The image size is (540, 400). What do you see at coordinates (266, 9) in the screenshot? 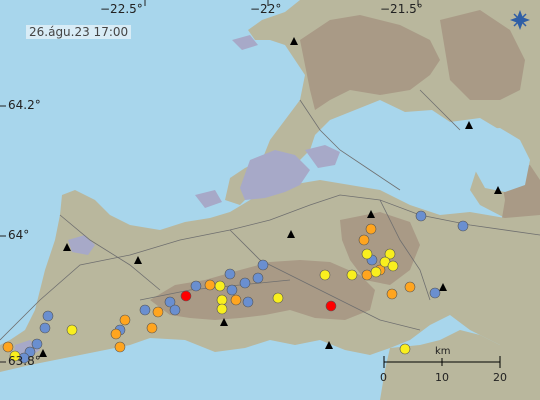
I see `lon-label-mid: −22°` at bounding box center [266, 9].